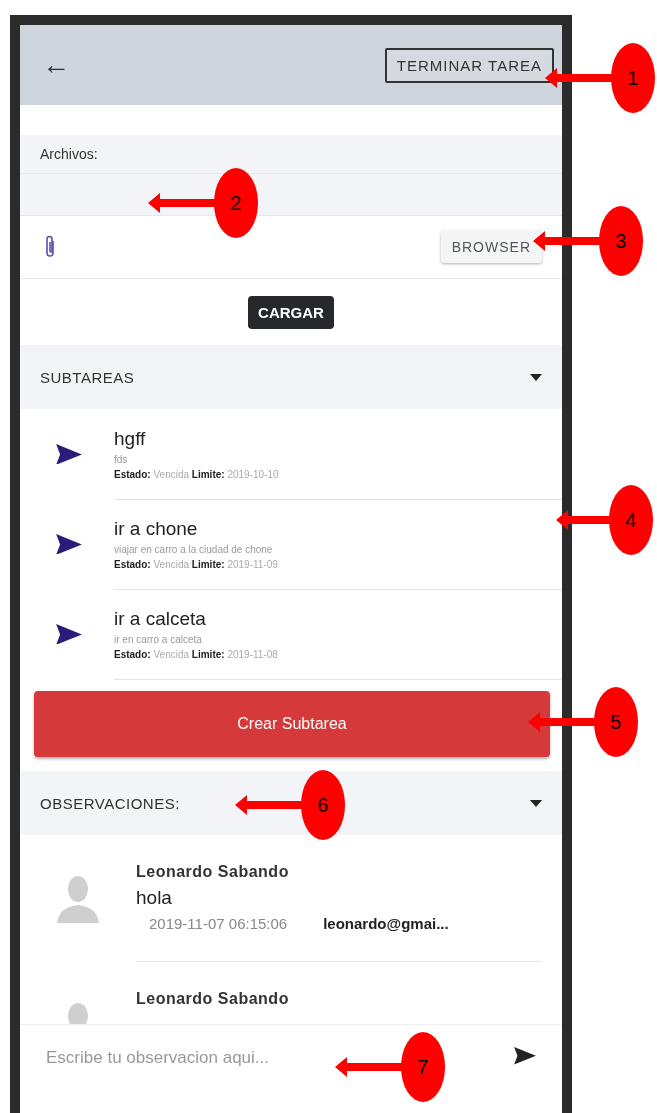 The height and width of the screenshot is (1113, 657). I want to click on avatar-silhouette-icon, so click(78, 898).